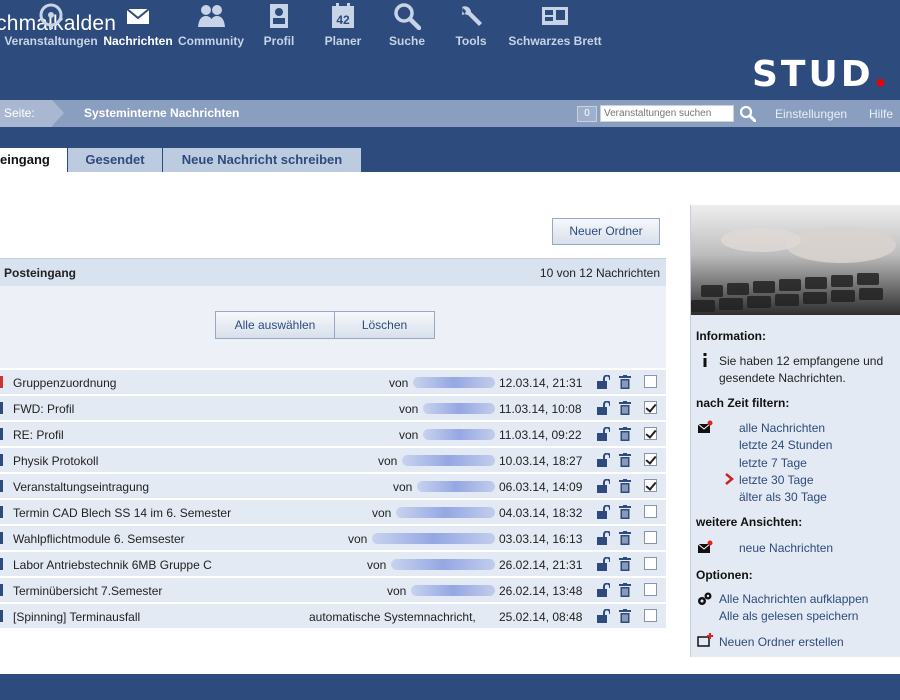 Image resolution: width=900 pixels, height=700 pixels. I want to click on view-new-messages: neue Nachrichten, so click(786, 548).